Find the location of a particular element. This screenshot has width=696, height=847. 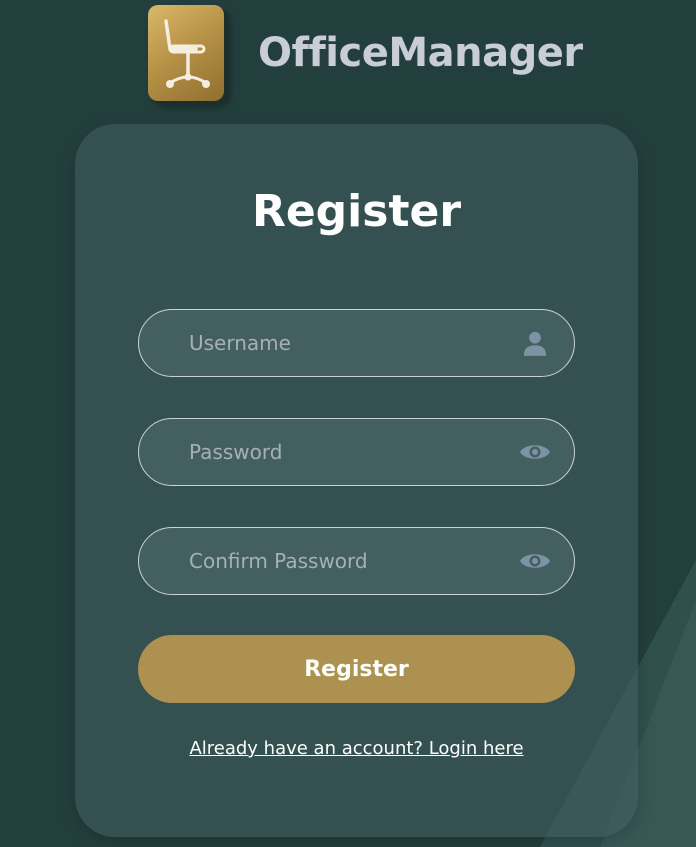

register-button: Register is located at coordinates (356, 669).